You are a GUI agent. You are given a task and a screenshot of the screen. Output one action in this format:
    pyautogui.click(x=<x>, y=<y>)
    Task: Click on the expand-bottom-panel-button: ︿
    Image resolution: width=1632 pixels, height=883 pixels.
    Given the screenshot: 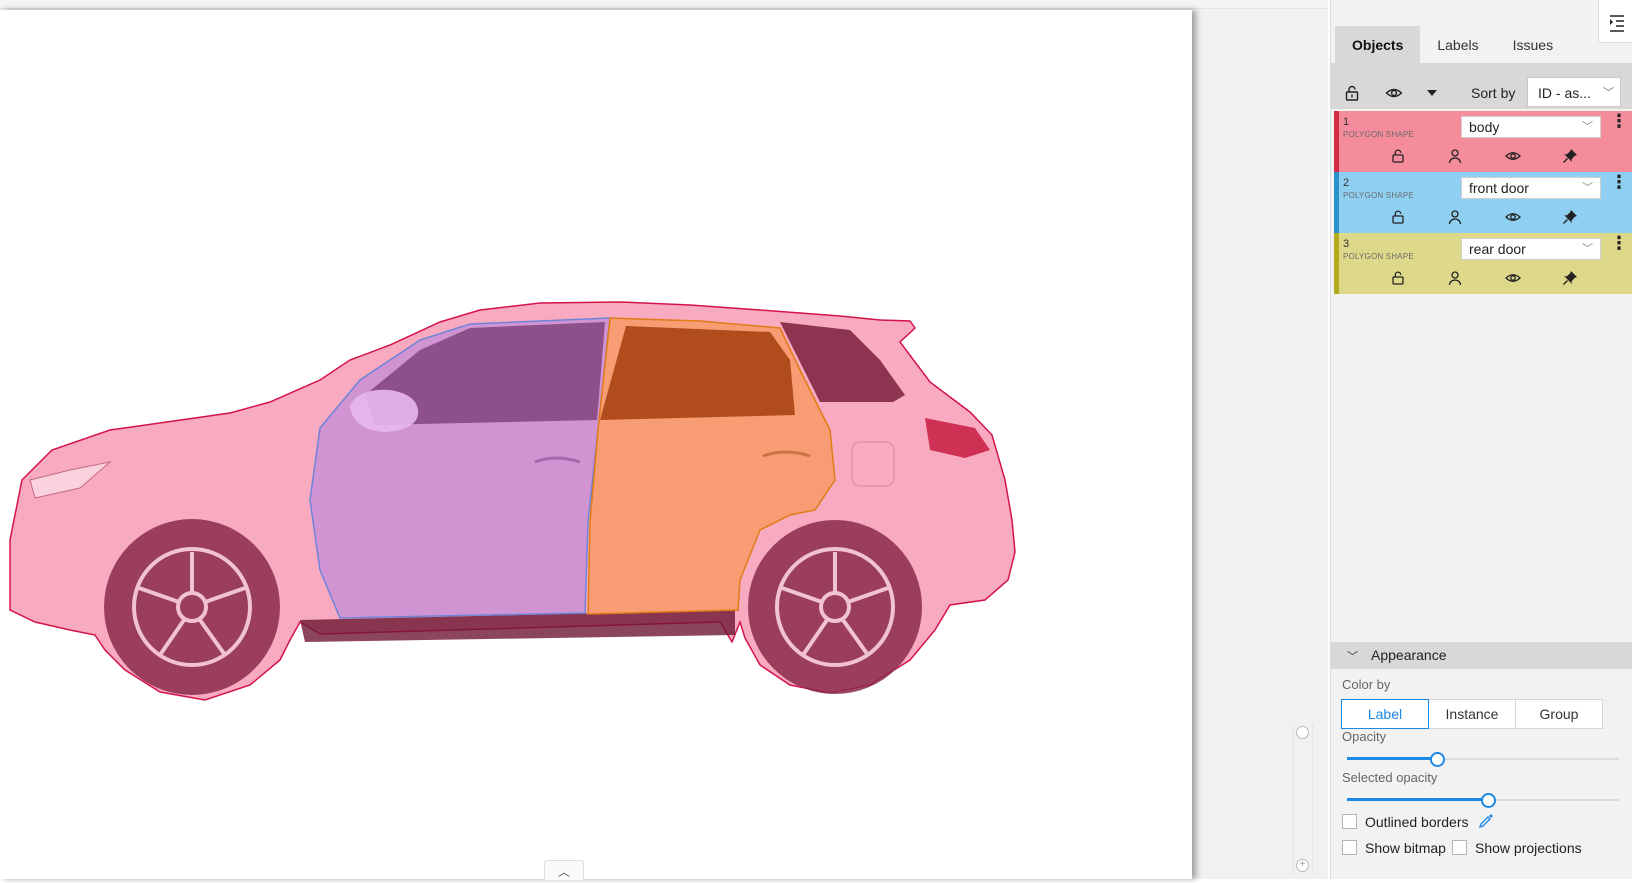 What is the action you would take?
    pyautogui.click(x=564, y=870)
    